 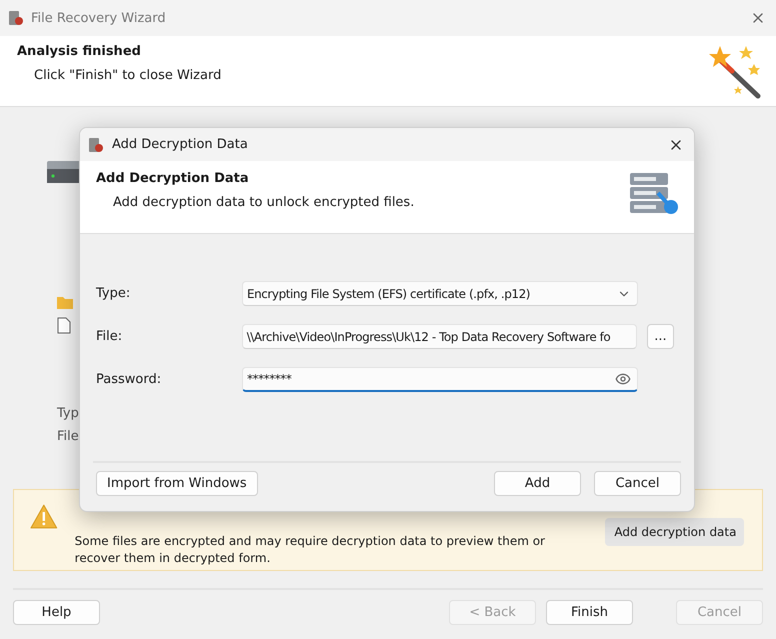 What do you see at coordinates (439, 336) in the screenshot?
I see `file-path-field: \\Archive\Video\InProgress\Uk\12 - Top Data Recovery Software fo` at bounding box center [439, 336].